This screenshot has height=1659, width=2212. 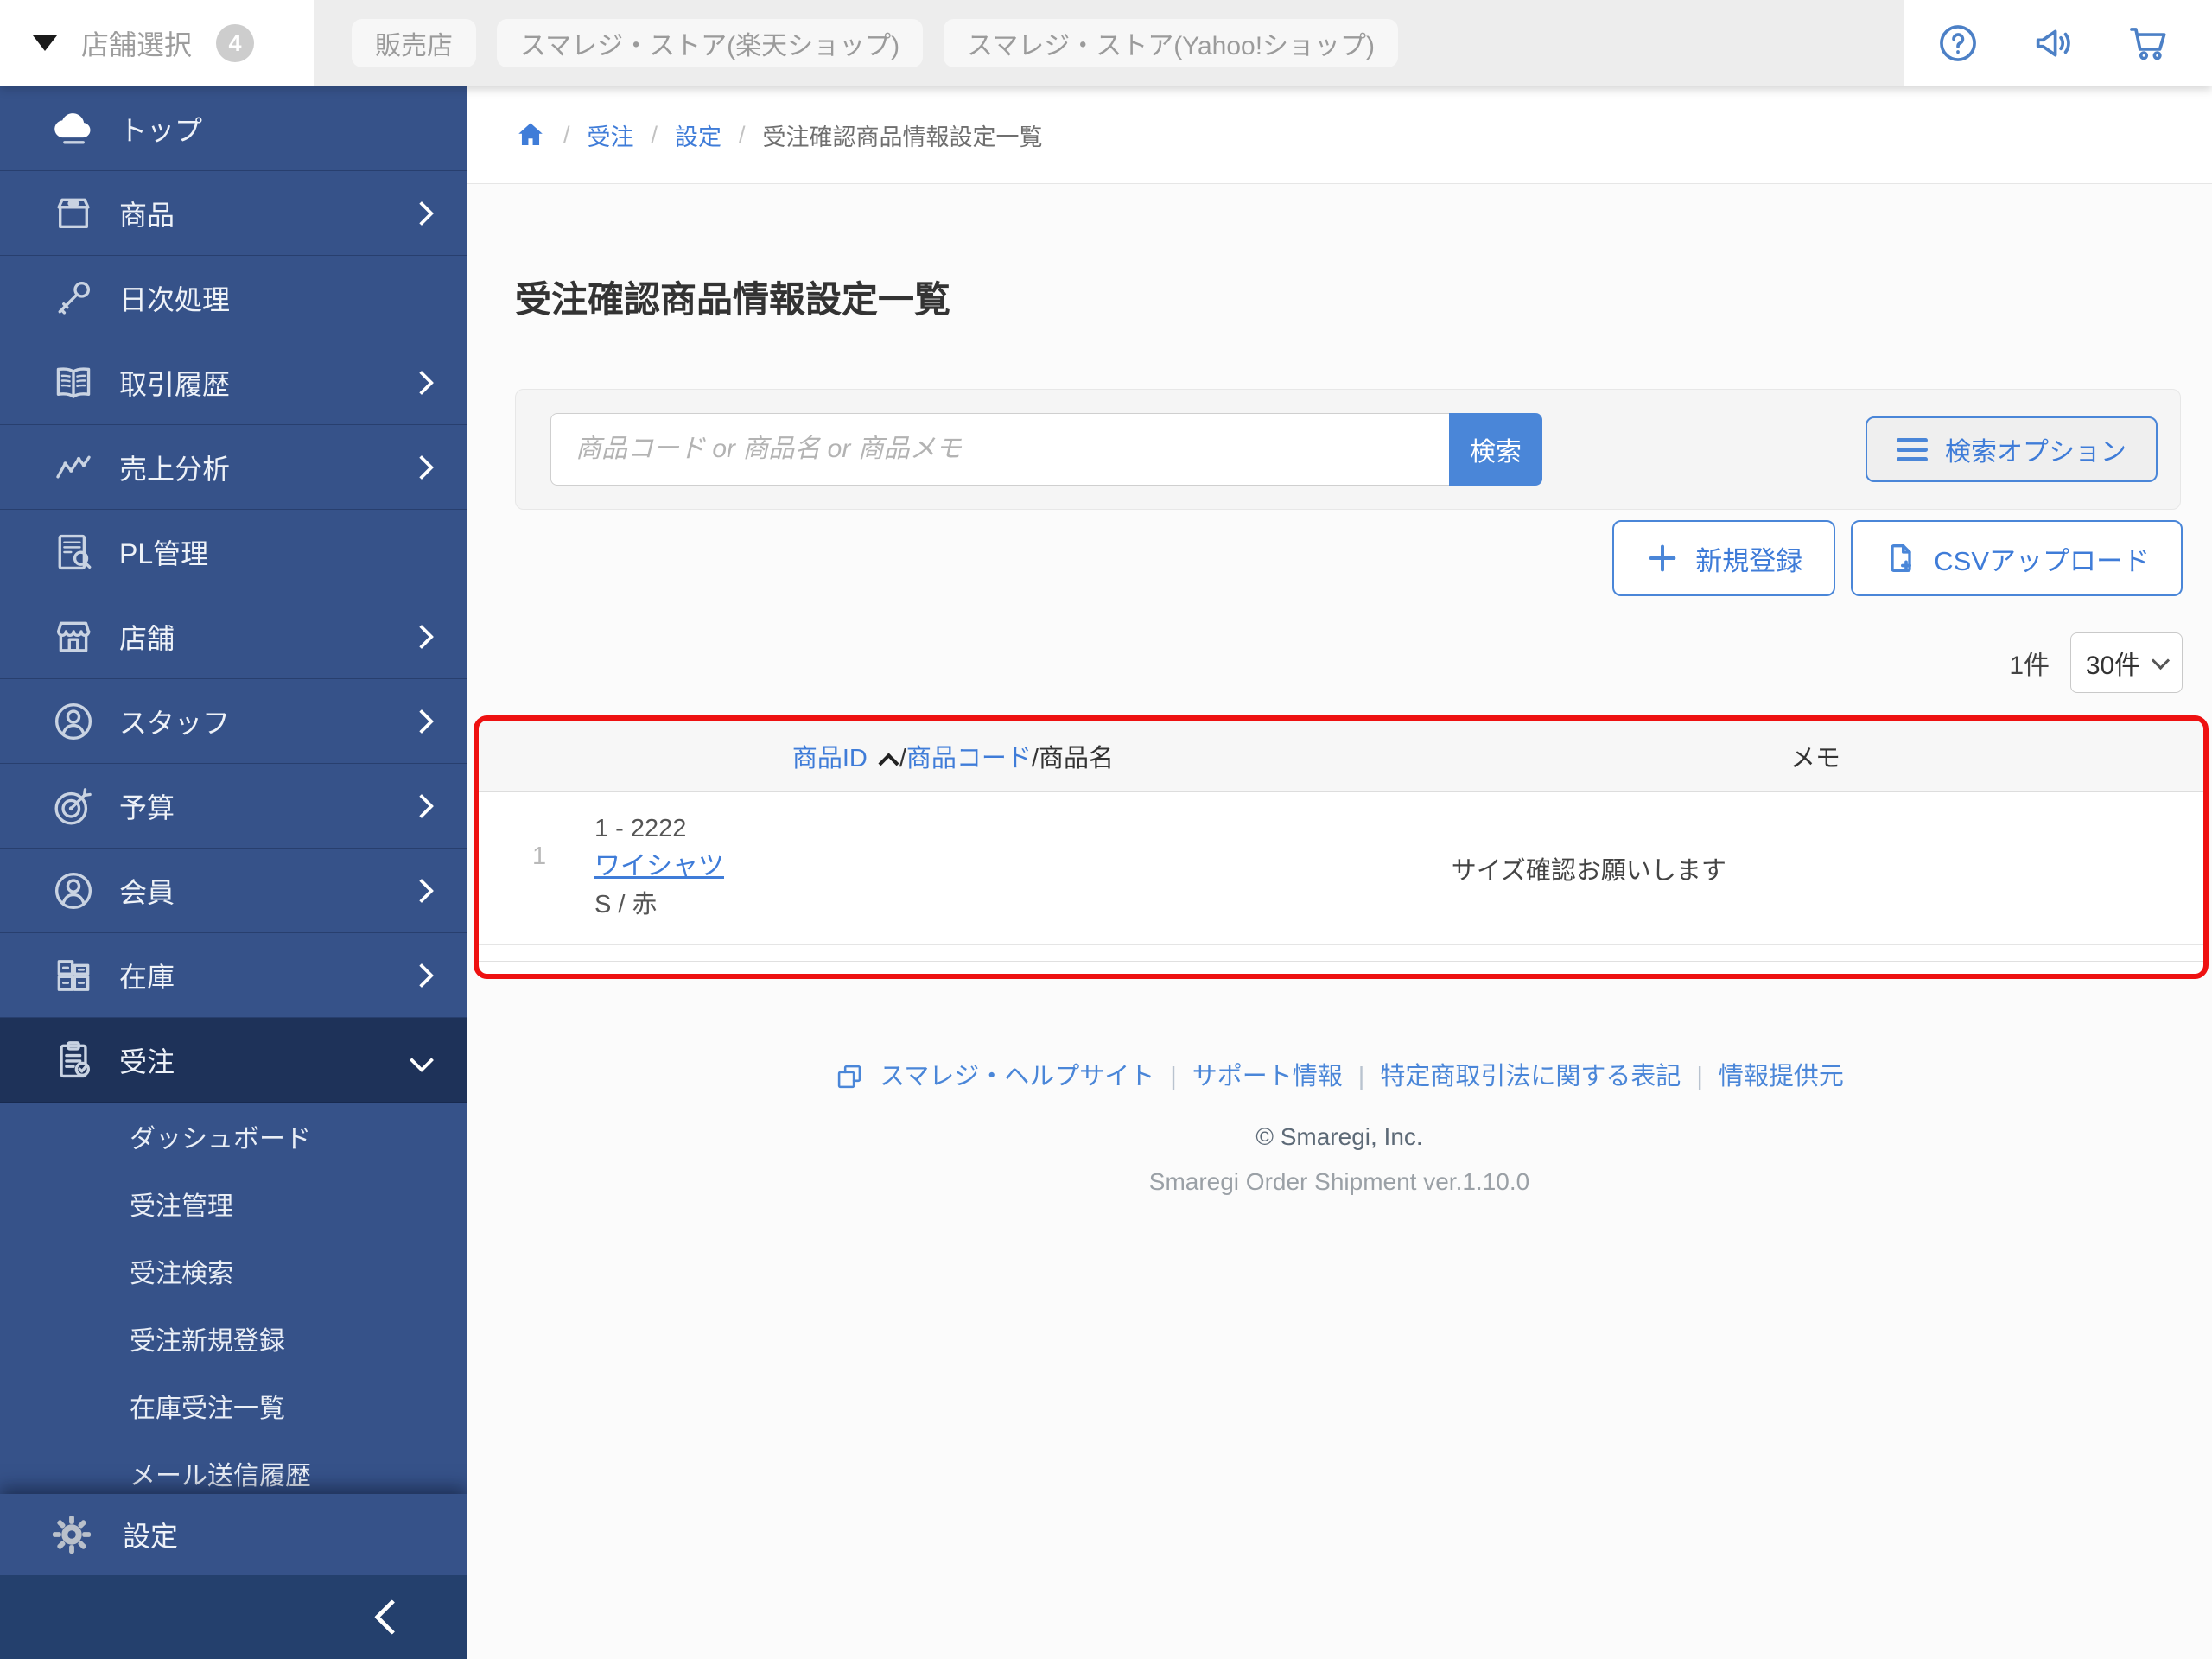 What do you see at coordinates (414, 43) in the screenshot?
I see `sales-store-label-chip: 販売店` at bounding box center [414, 43].